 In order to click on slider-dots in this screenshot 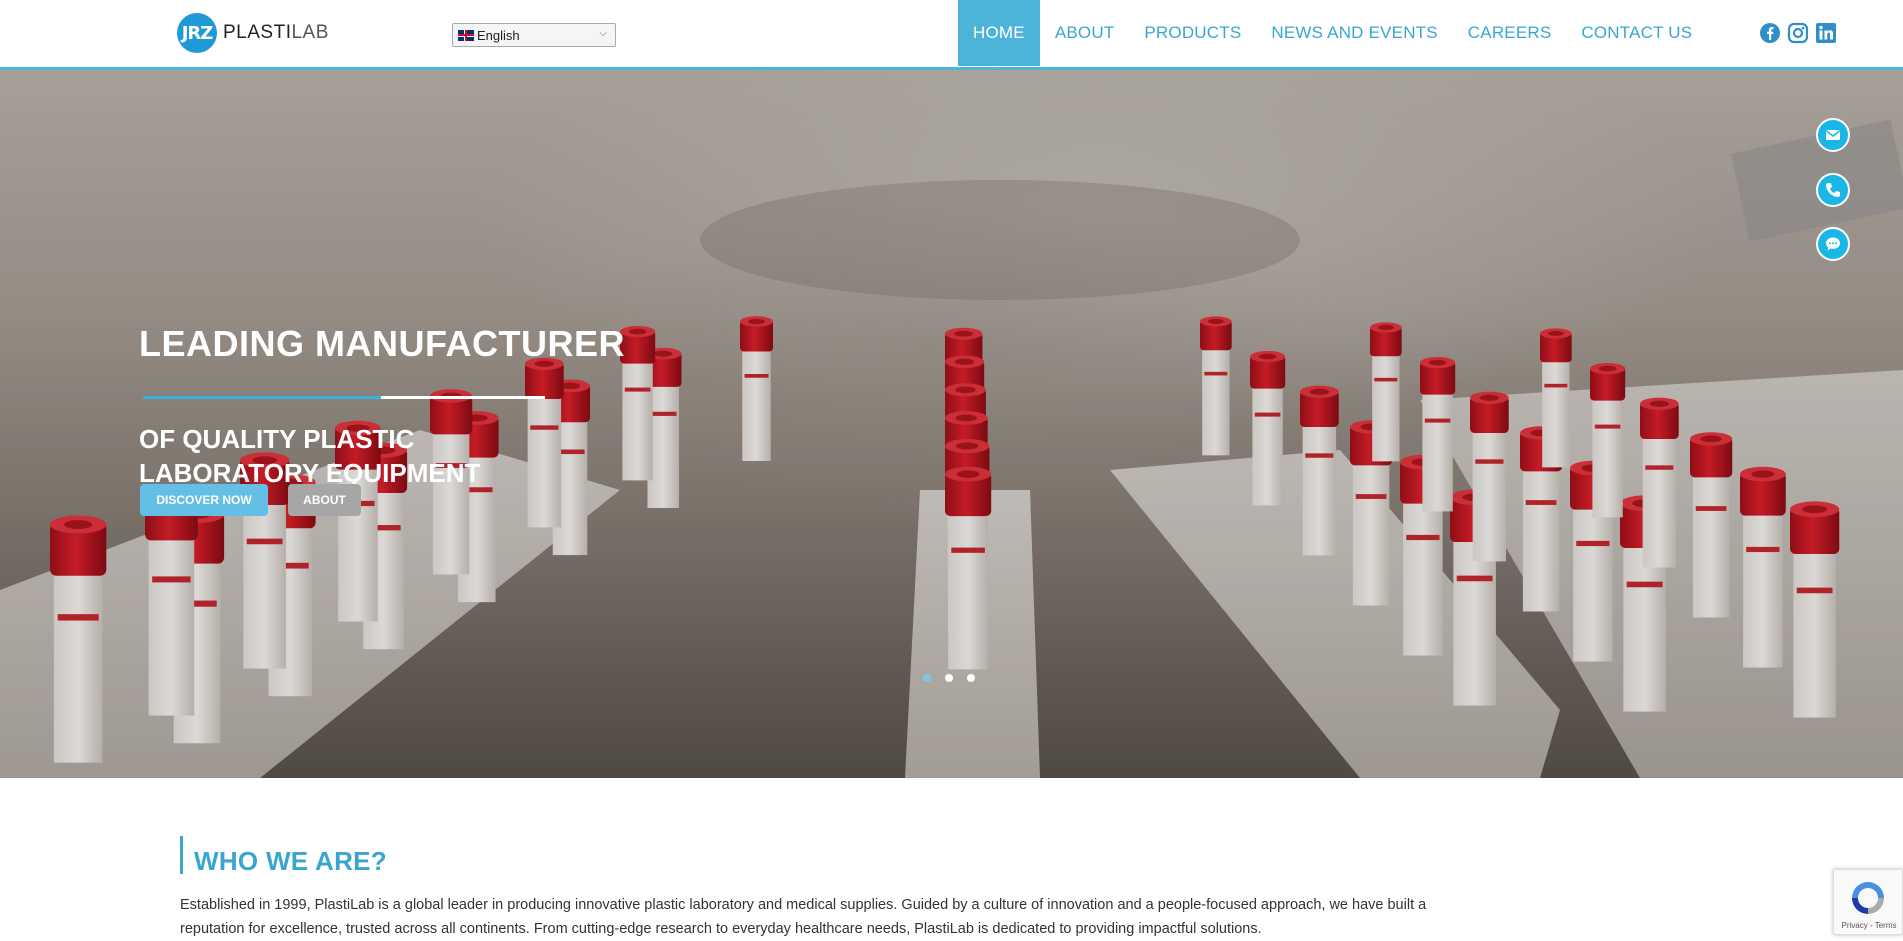, I will do `click(949, 678)`.